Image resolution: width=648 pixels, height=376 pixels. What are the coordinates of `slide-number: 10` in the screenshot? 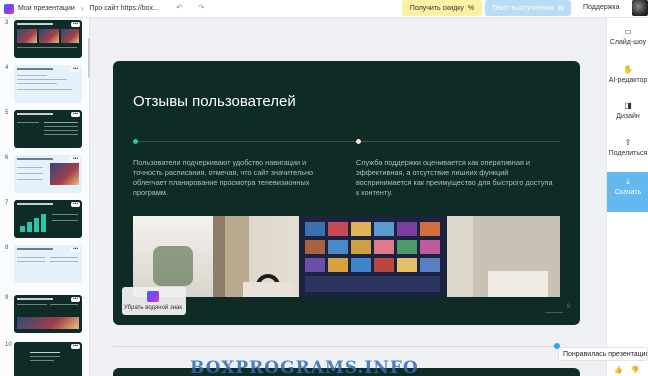 It's located at (8, 345).